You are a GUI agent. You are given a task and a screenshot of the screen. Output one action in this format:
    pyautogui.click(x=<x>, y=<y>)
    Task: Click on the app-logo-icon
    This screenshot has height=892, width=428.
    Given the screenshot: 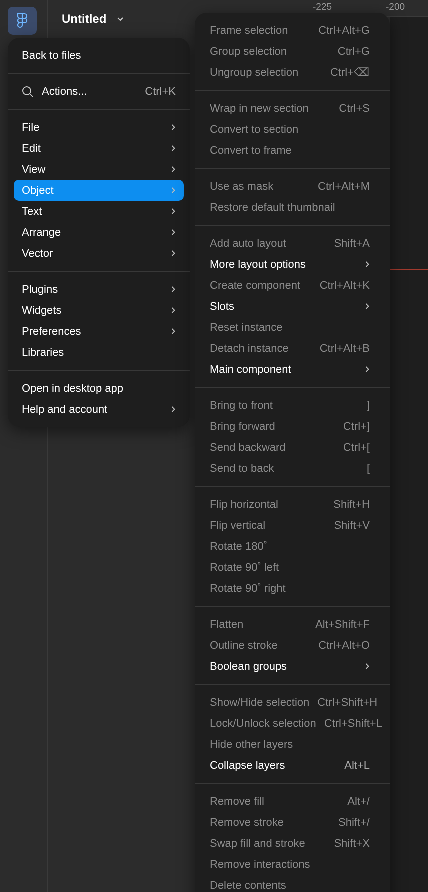 What is the action you would take?
    pyautogui.click(x=22, y=21)
    